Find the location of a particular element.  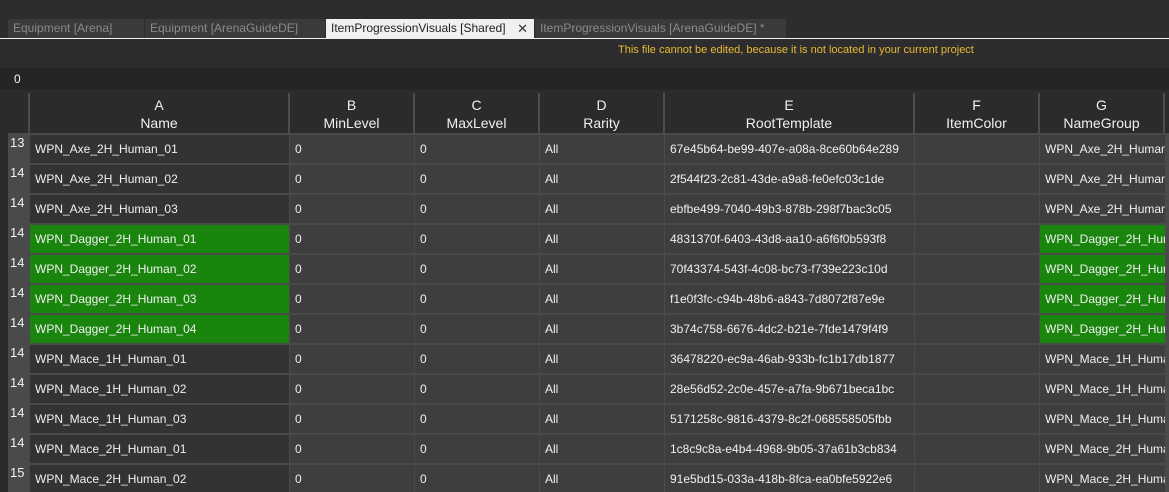

tab-itemprogressionvisuals-arenaguidede: ItemProgressionVisuals [ArenaGuideDE] * is located at coordinates (661, 28).